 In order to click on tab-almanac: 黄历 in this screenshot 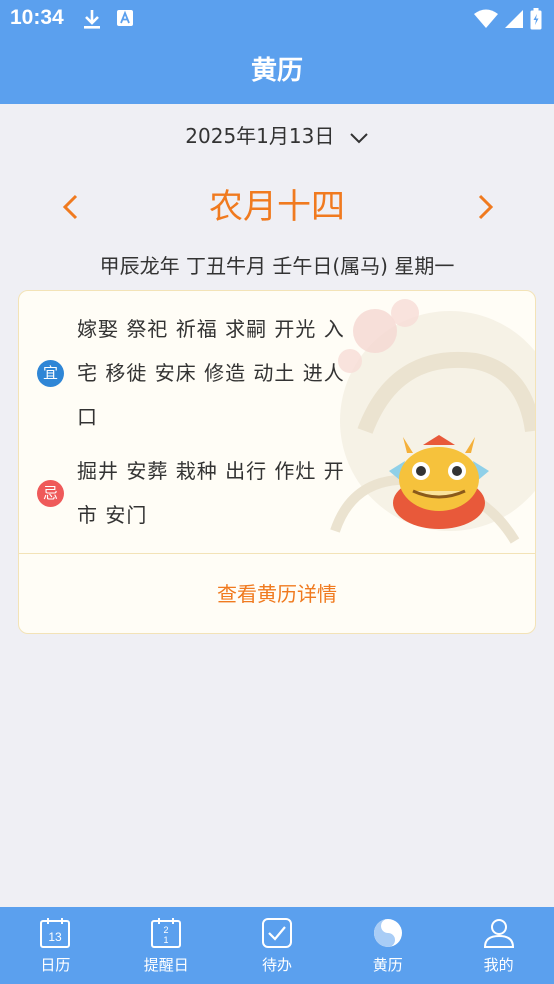, I will do `click(387, 945)`.